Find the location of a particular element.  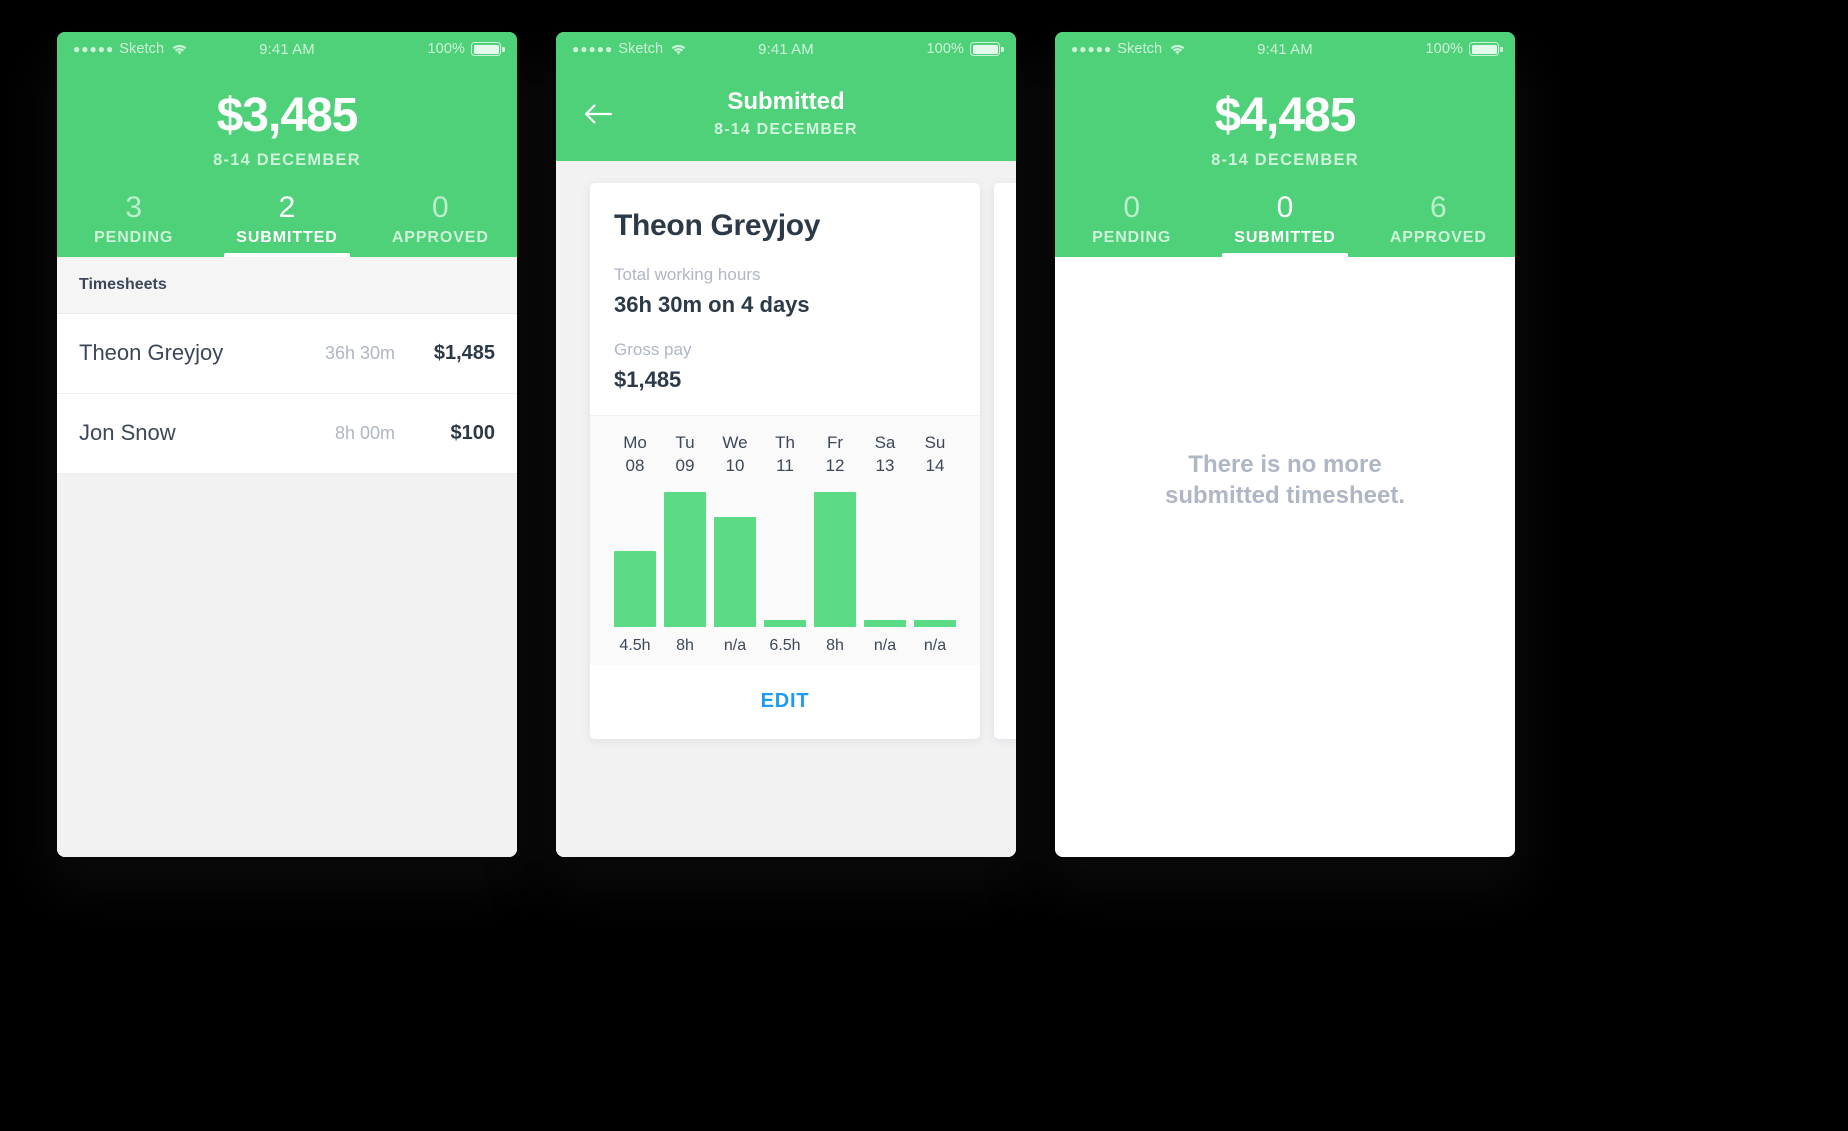

total-hours-value: 36h 30m on 4 days is located at coordinates (712, 304).